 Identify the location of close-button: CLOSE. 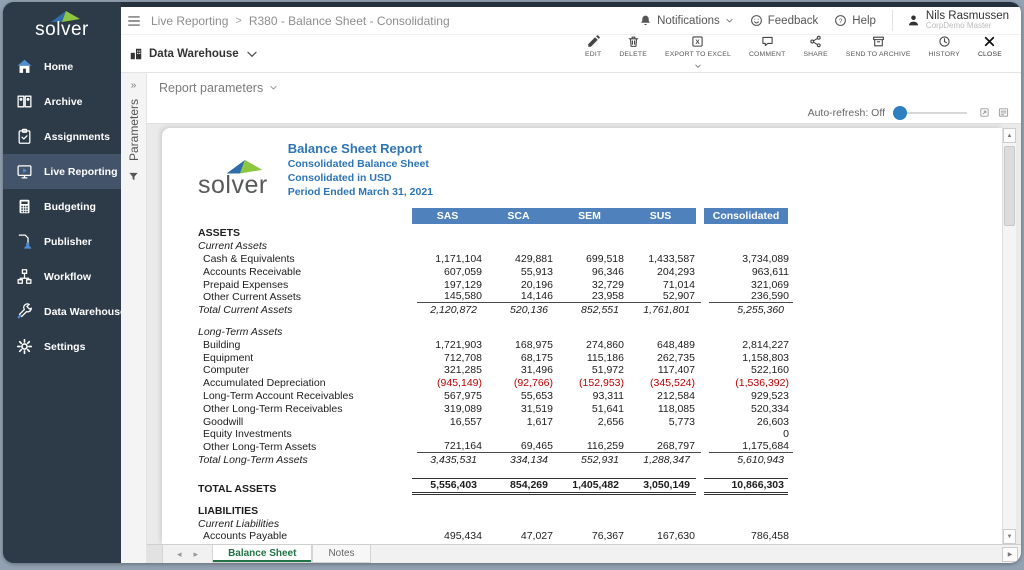
(990, 45).